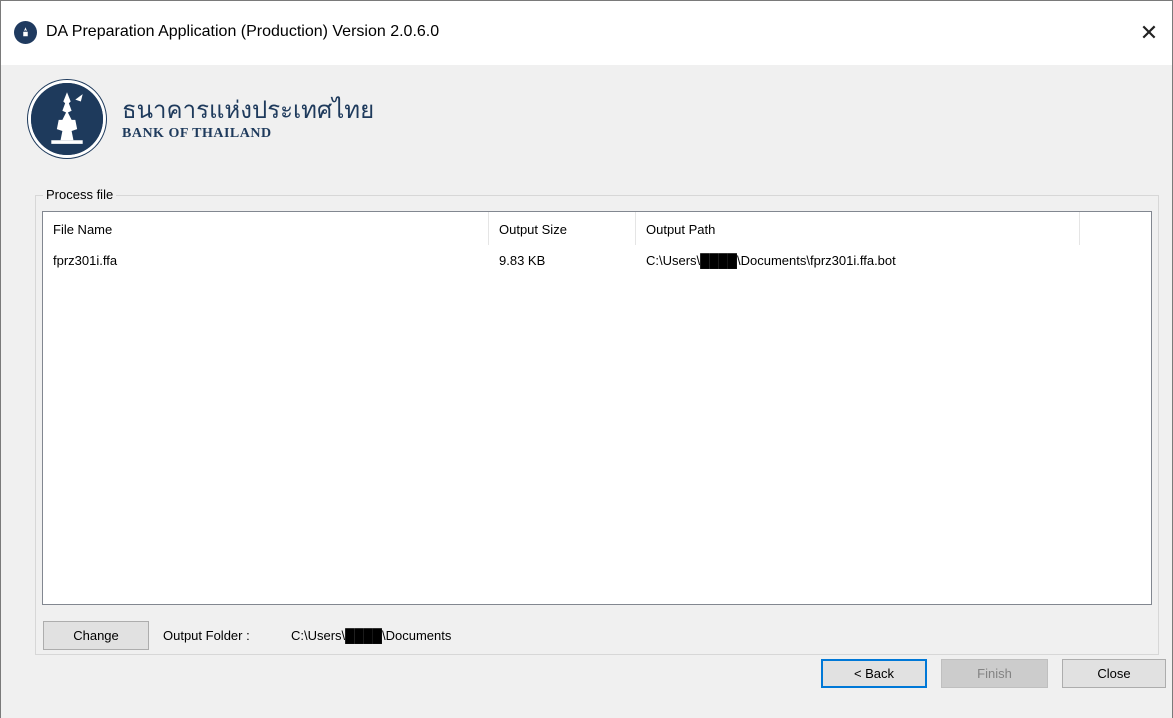  Describe the element at coordinates (522, 260) in the screenshot. I see `cell-output-size: 9.83 KB` at that location.